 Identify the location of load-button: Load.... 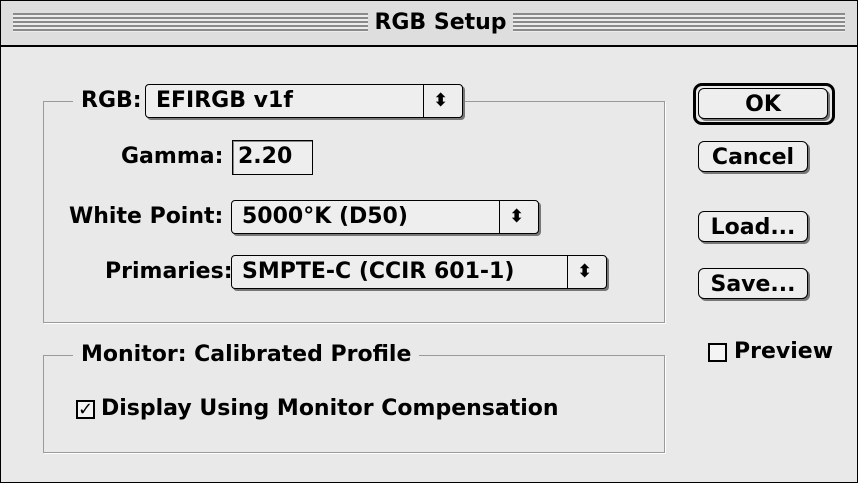
(753, 226).